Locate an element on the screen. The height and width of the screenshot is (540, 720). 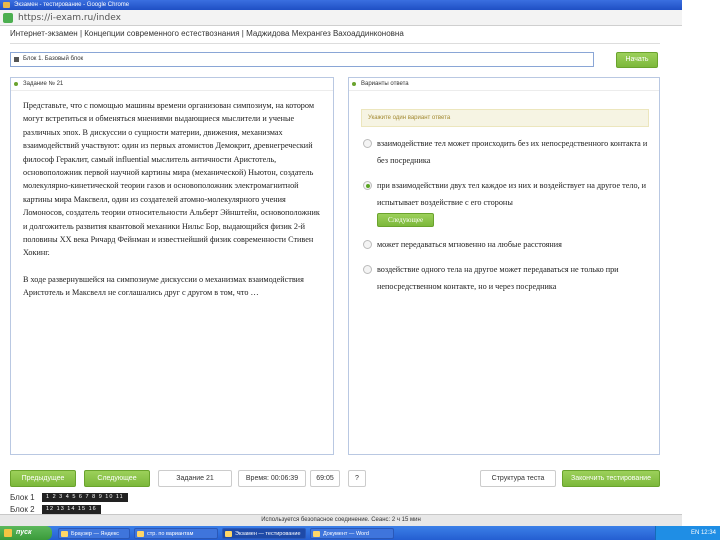
task-number: Задание 21 is located at coordinates (195, 478).